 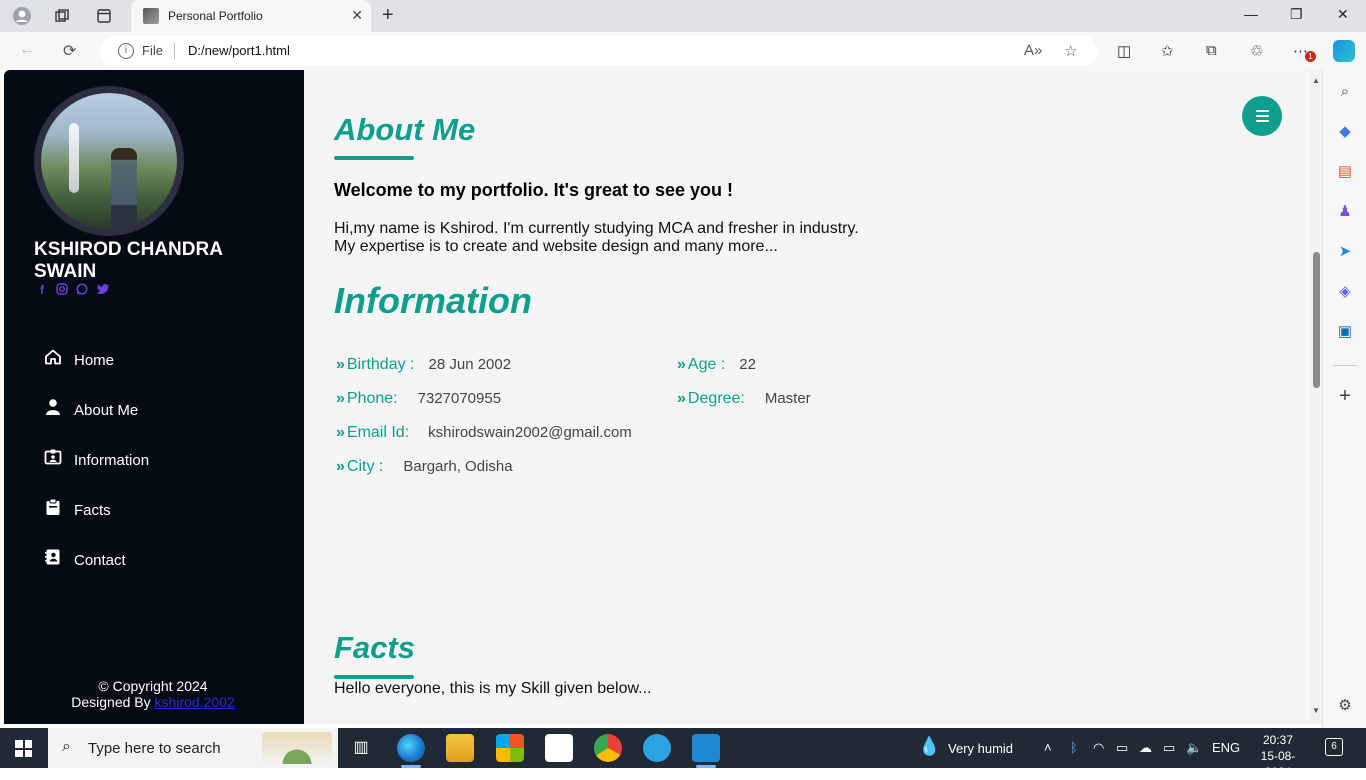 I want to click on facebook-icon: f, so click(x=42, y=290).